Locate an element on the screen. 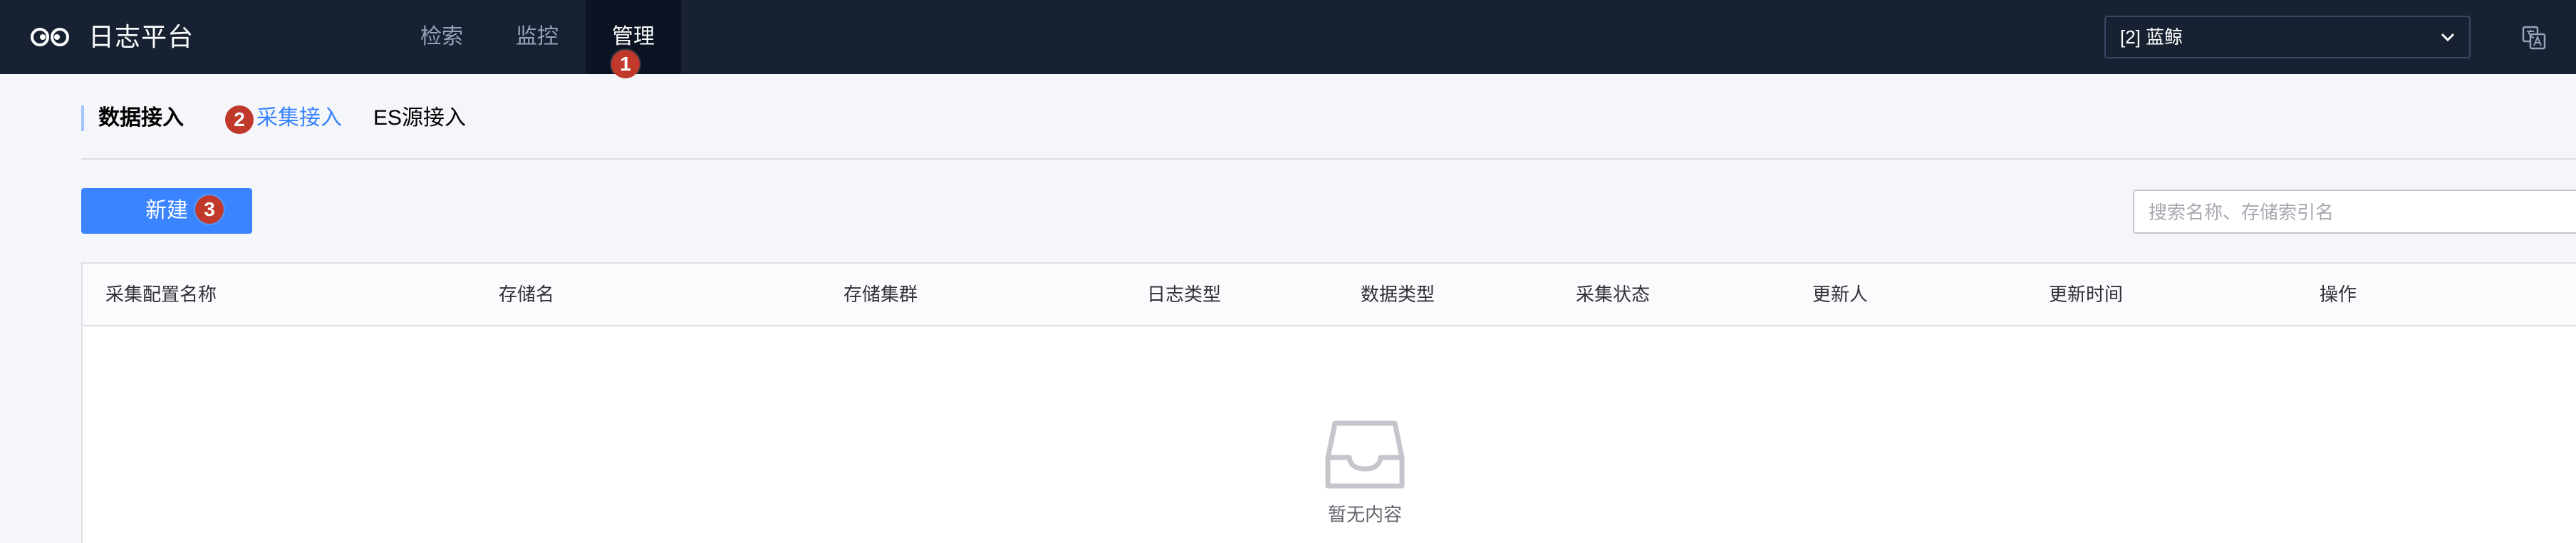  tab-es-source-access: ES源接入 is located at coordinates (419, 118).